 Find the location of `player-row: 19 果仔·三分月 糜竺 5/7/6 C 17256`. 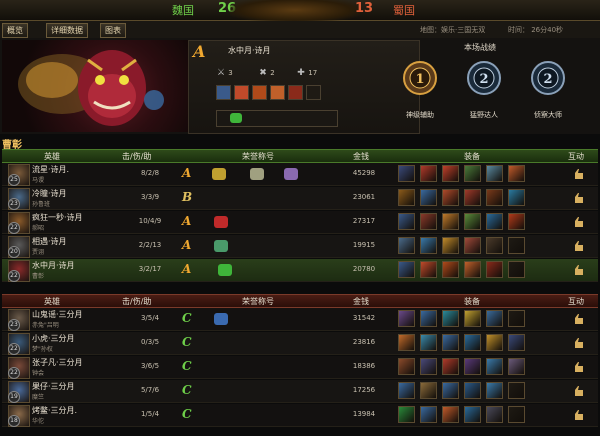

player-row: 19 果仔·三分月 糜竺 5/7/6 C 17256 is located at coordinates (300, 391).